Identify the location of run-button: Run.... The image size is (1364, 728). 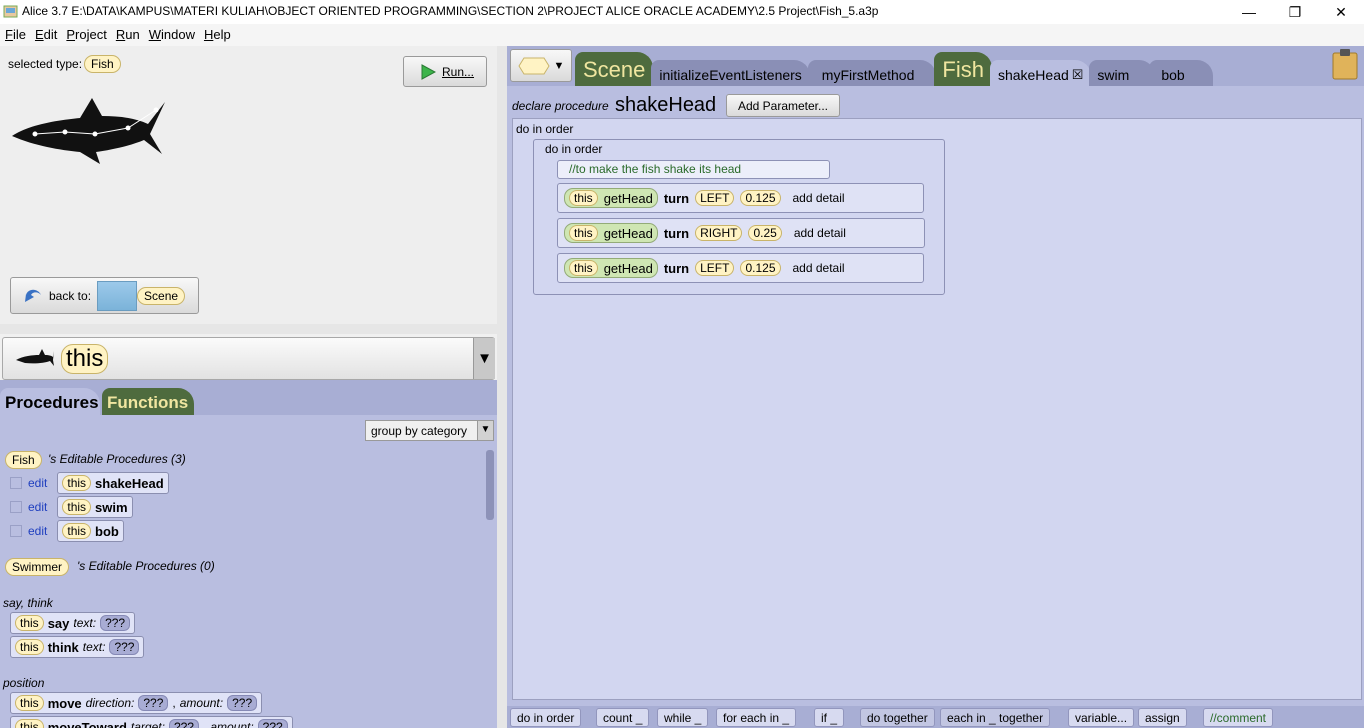
(445, 71).